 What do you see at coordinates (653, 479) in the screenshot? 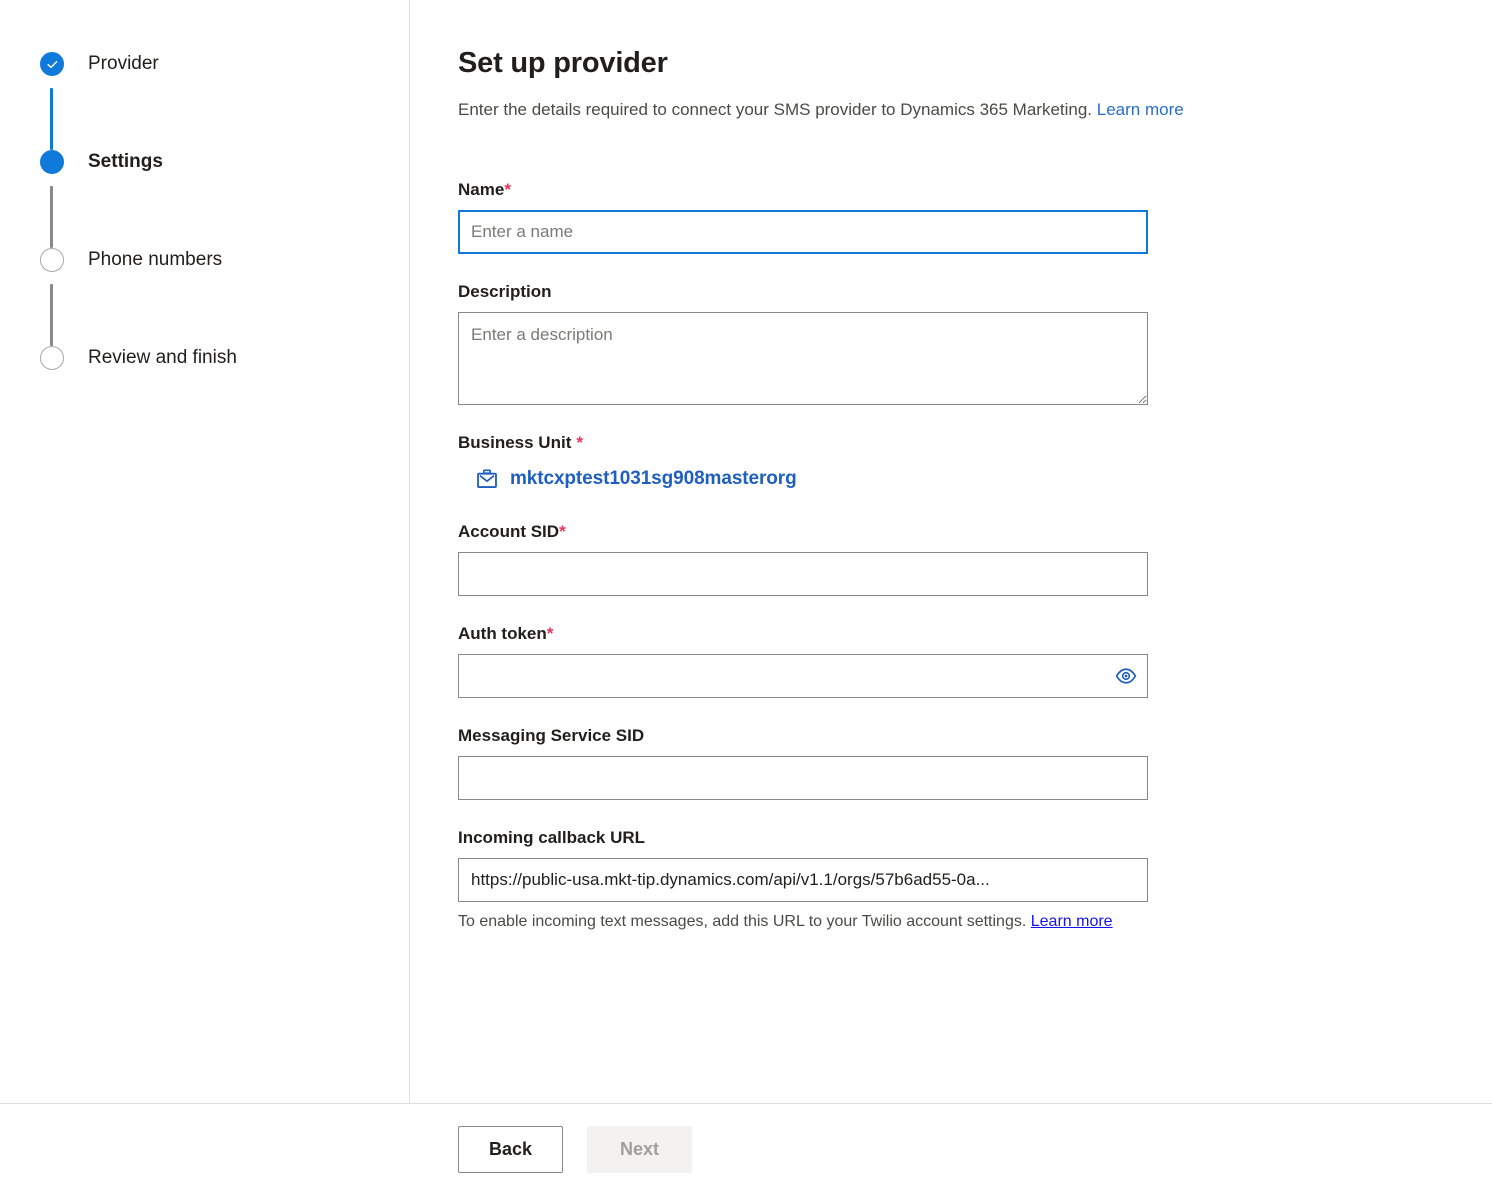
I see `business-unit-value: mktcxptest1031sg908masterorg` at bounding box center [653, 479].